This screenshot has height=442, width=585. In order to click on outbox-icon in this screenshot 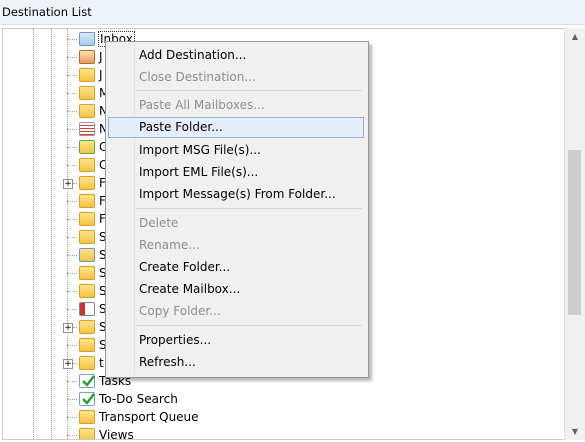, I will do `click(87, 147)`.